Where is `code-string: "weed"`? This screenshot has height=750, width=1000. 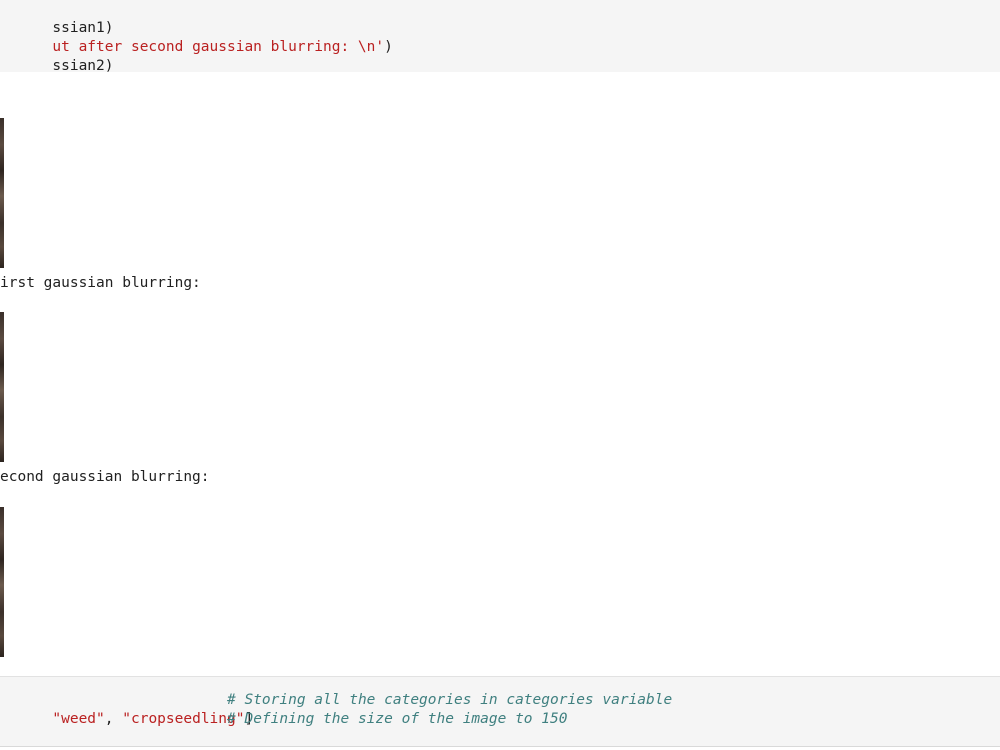 code-string: "weed" is located at coordinates (78, 719).